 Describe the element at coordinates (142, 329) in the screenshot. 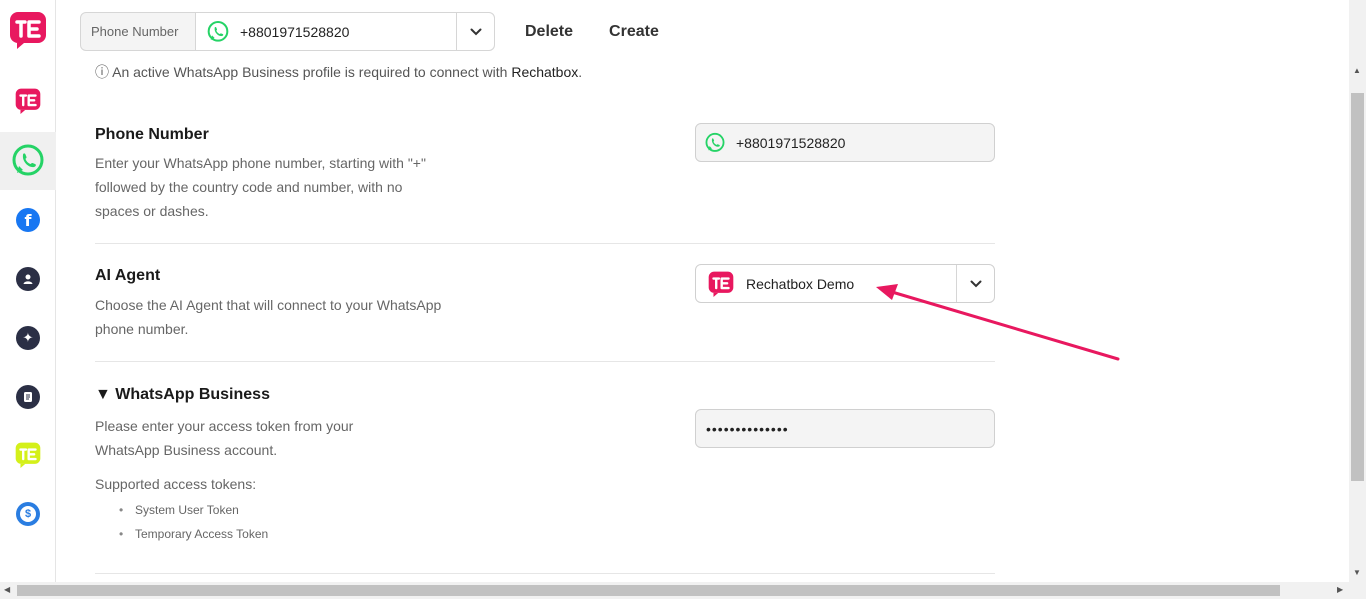

I see `agent-desc-line: phone number.` at that location.